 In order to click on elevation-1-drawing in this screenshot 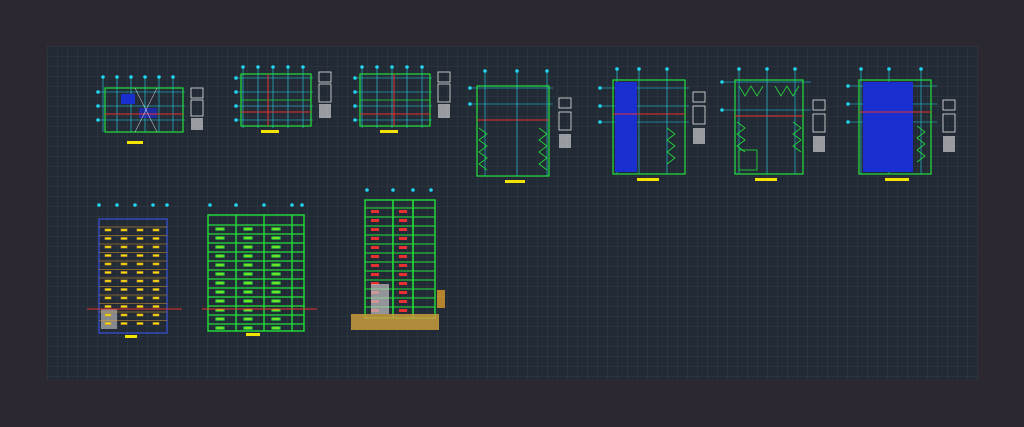, I will do `click(134, 270)`.